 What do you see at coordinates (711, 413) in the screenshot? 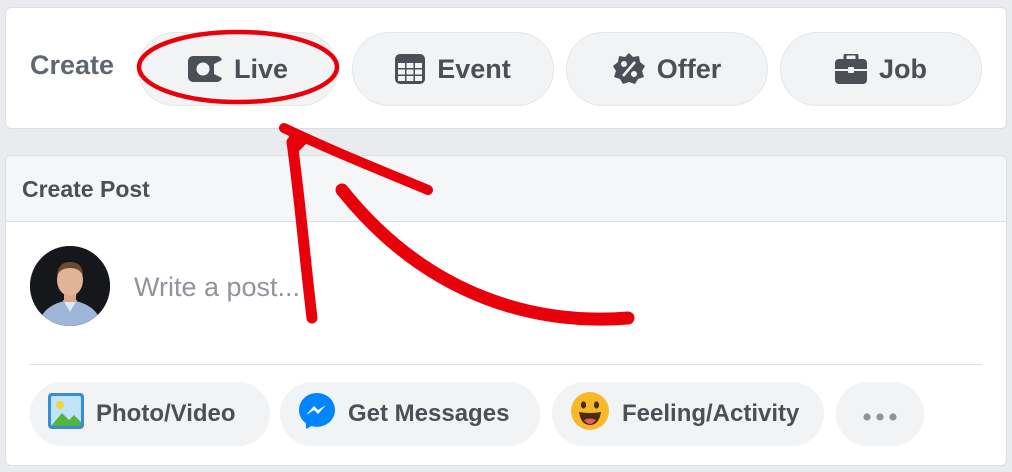
I see `feeling-activity-label: Feeling/Activity` at bounding box center [711, 413].